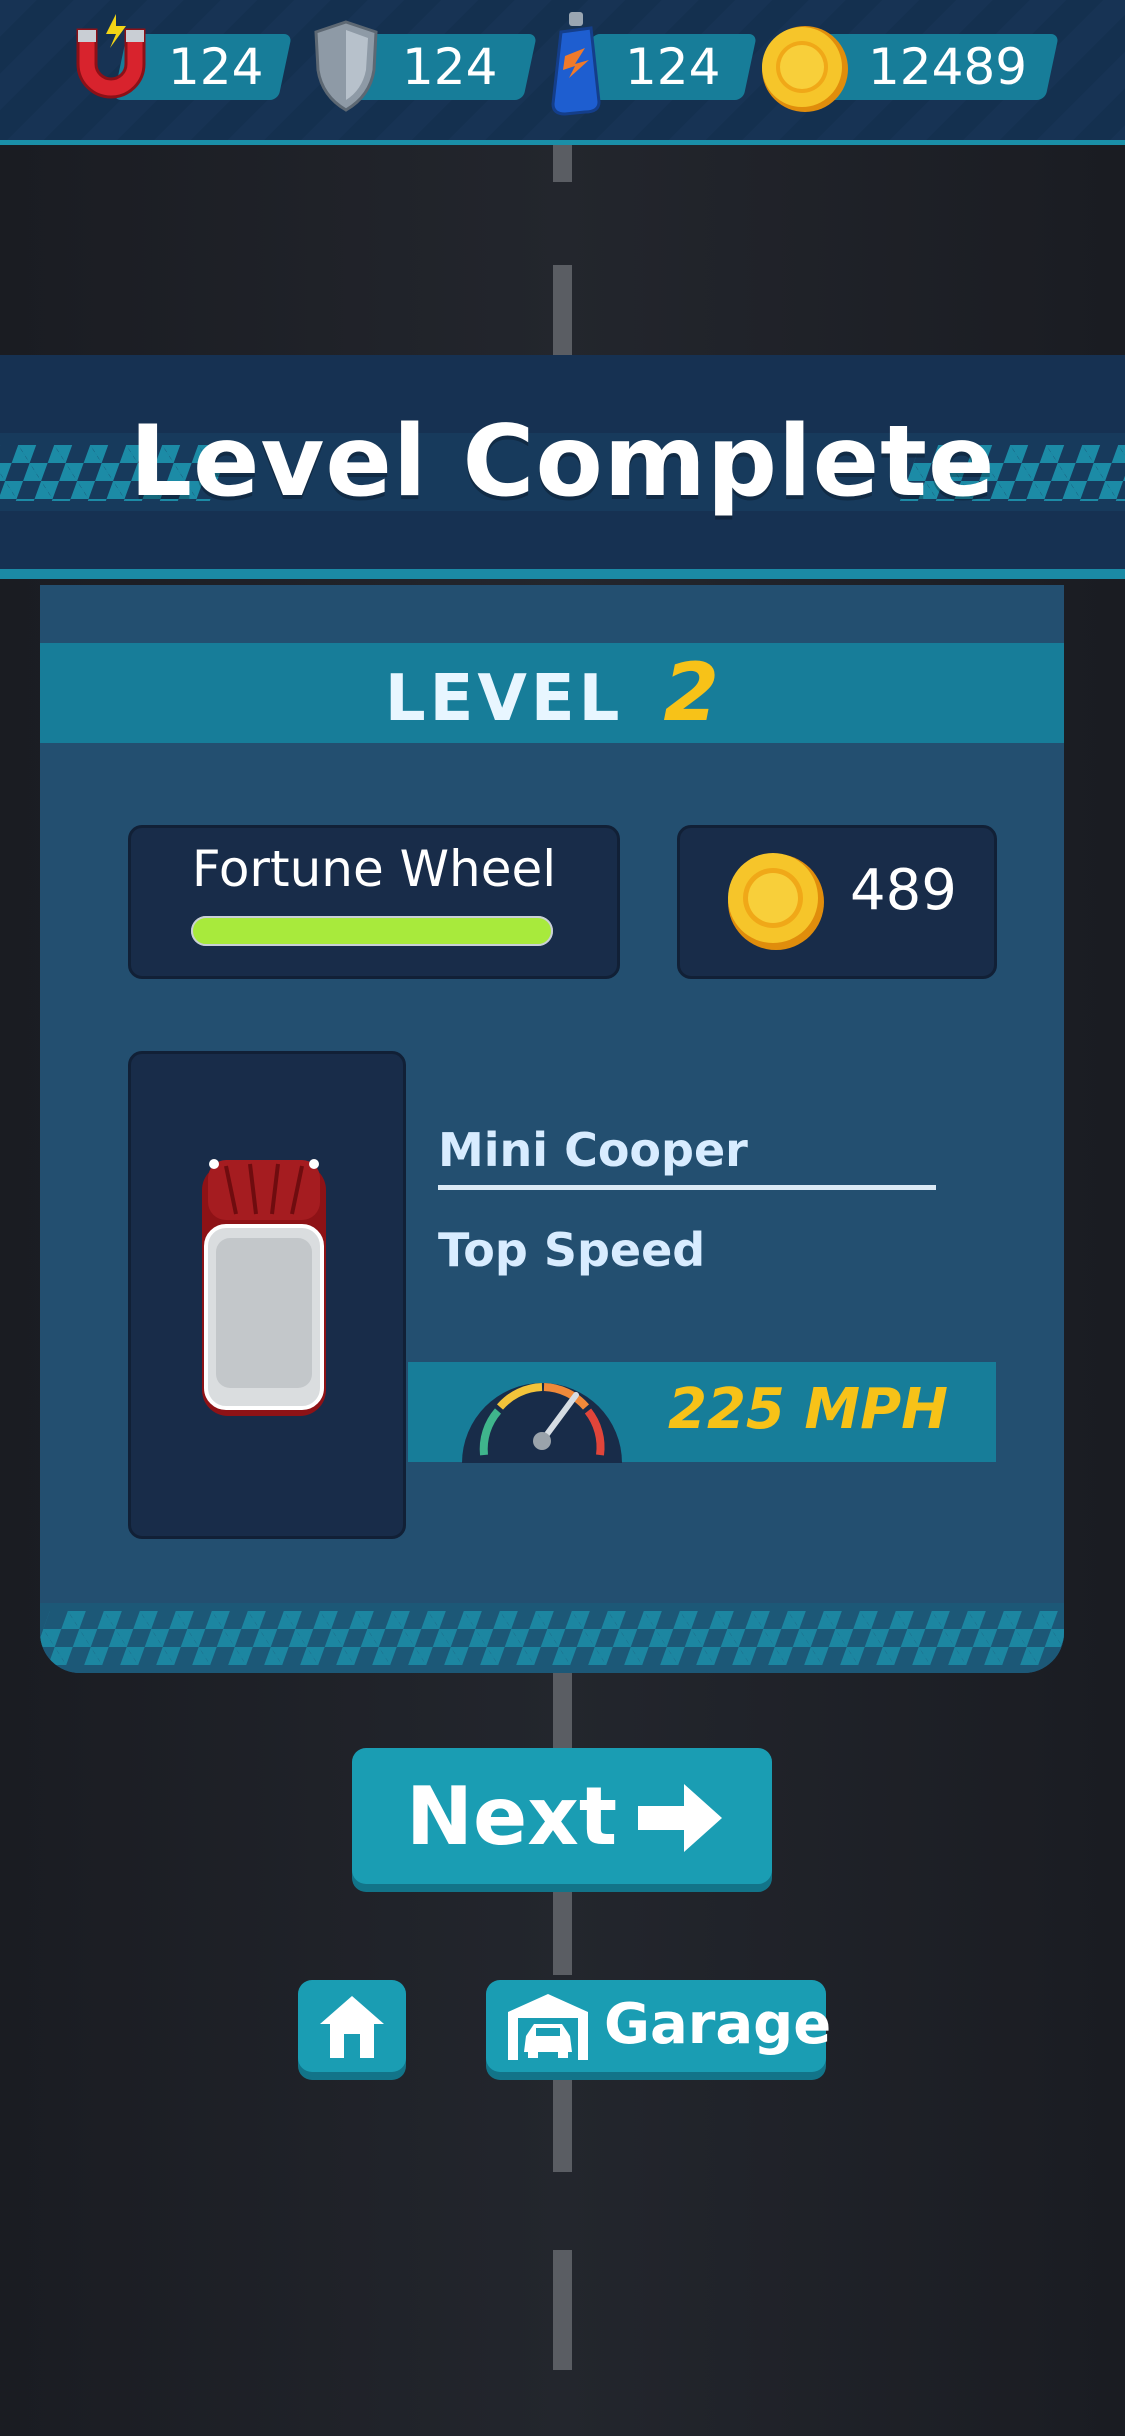  I want to click on speedometer-icon, so click(542, 1423).